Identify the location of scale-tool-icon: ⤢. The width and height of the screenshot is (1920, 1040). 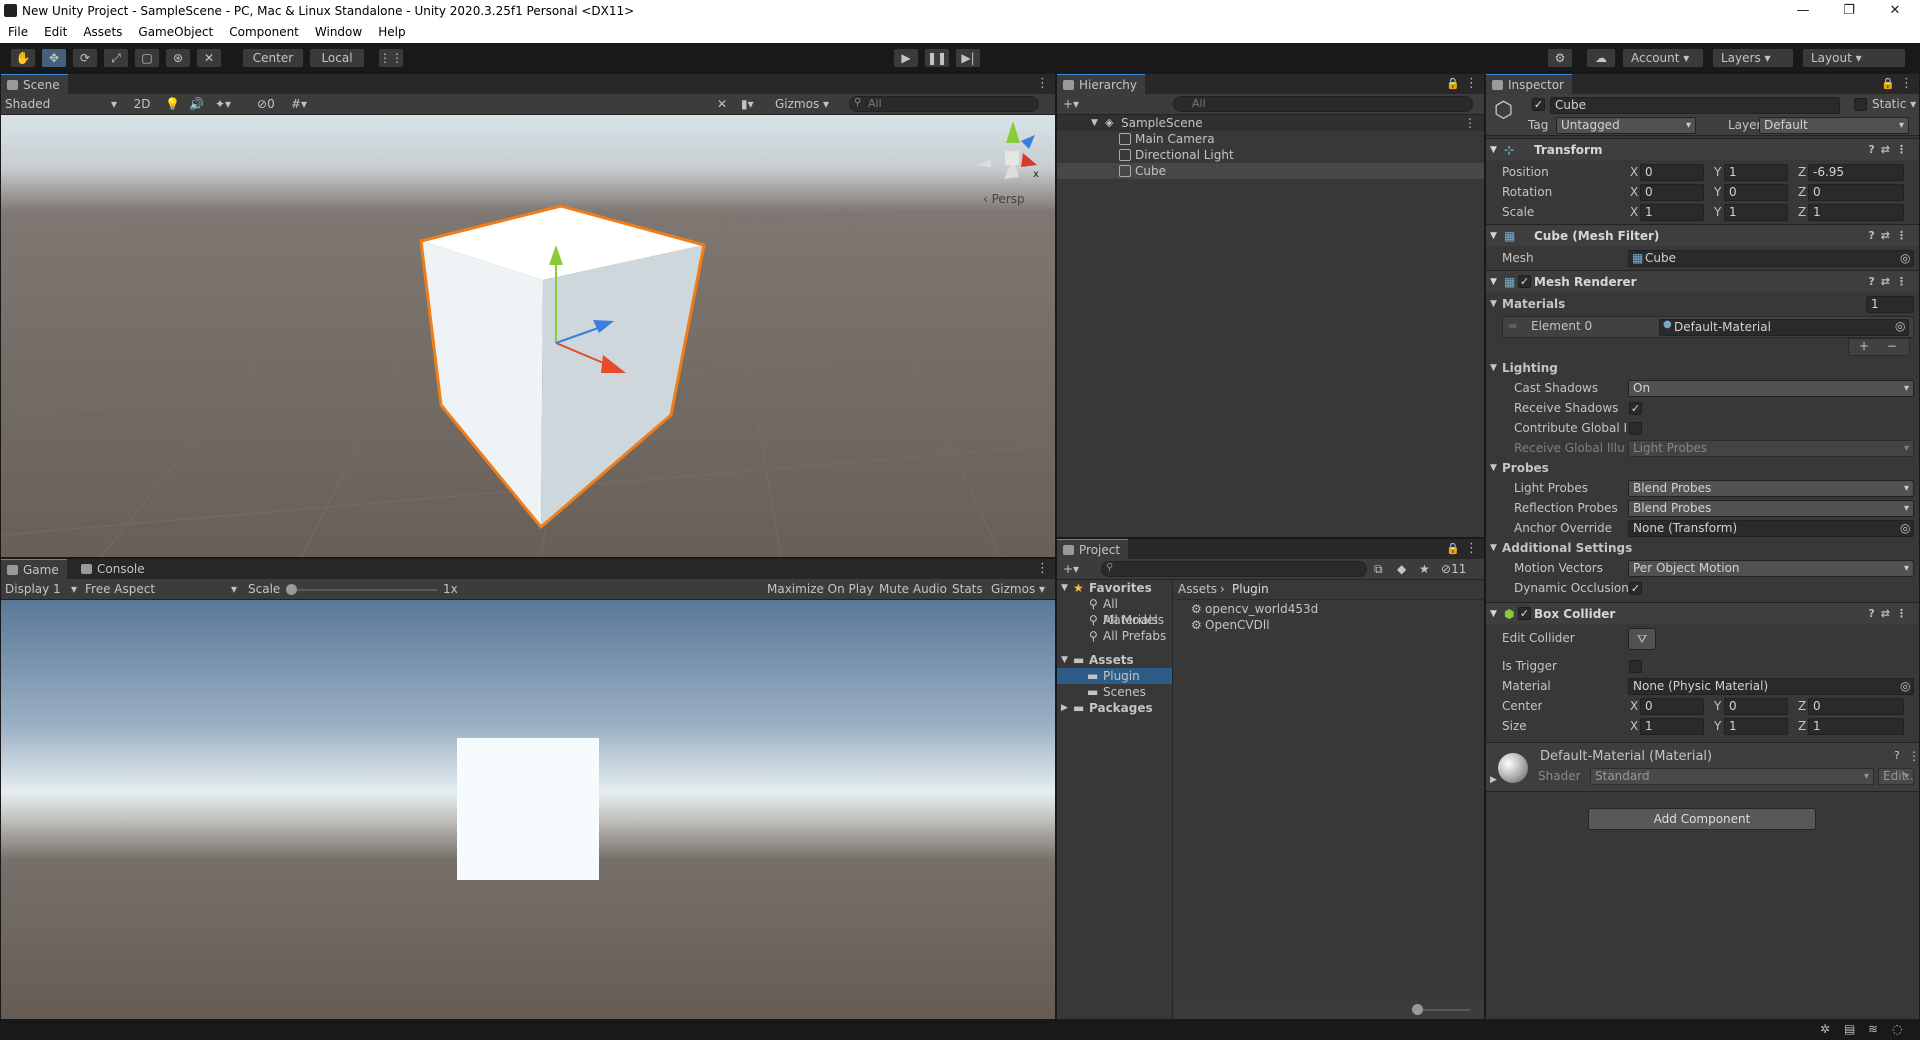
(116, 58).